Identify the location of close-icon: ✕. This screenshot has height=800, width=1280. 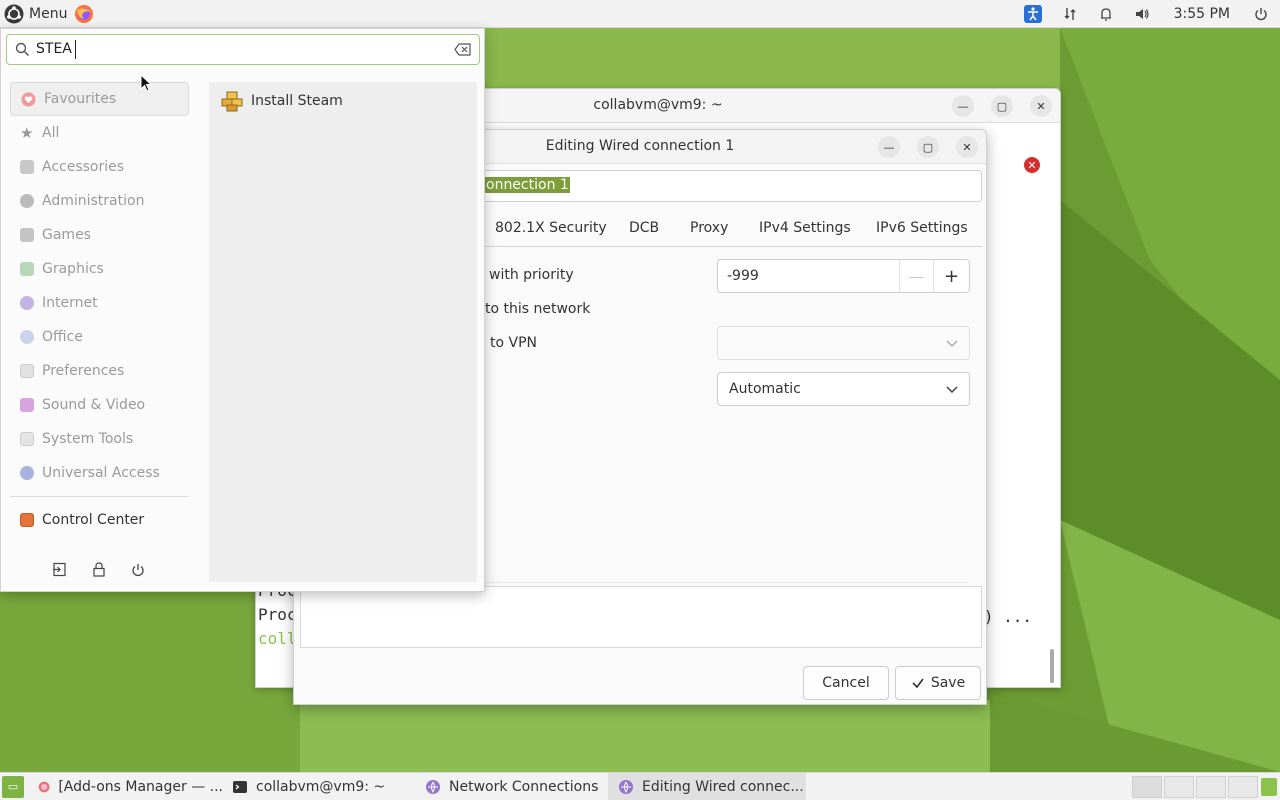
(967, 147).